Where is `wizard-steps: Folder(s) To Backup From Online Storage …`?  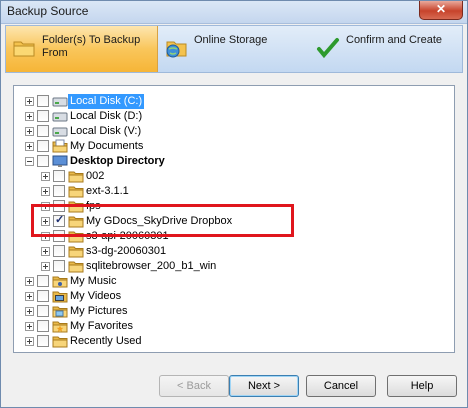 wizard-steps: Folder(s) To Backup From Online Storage … is located at coordinates (234, 49).